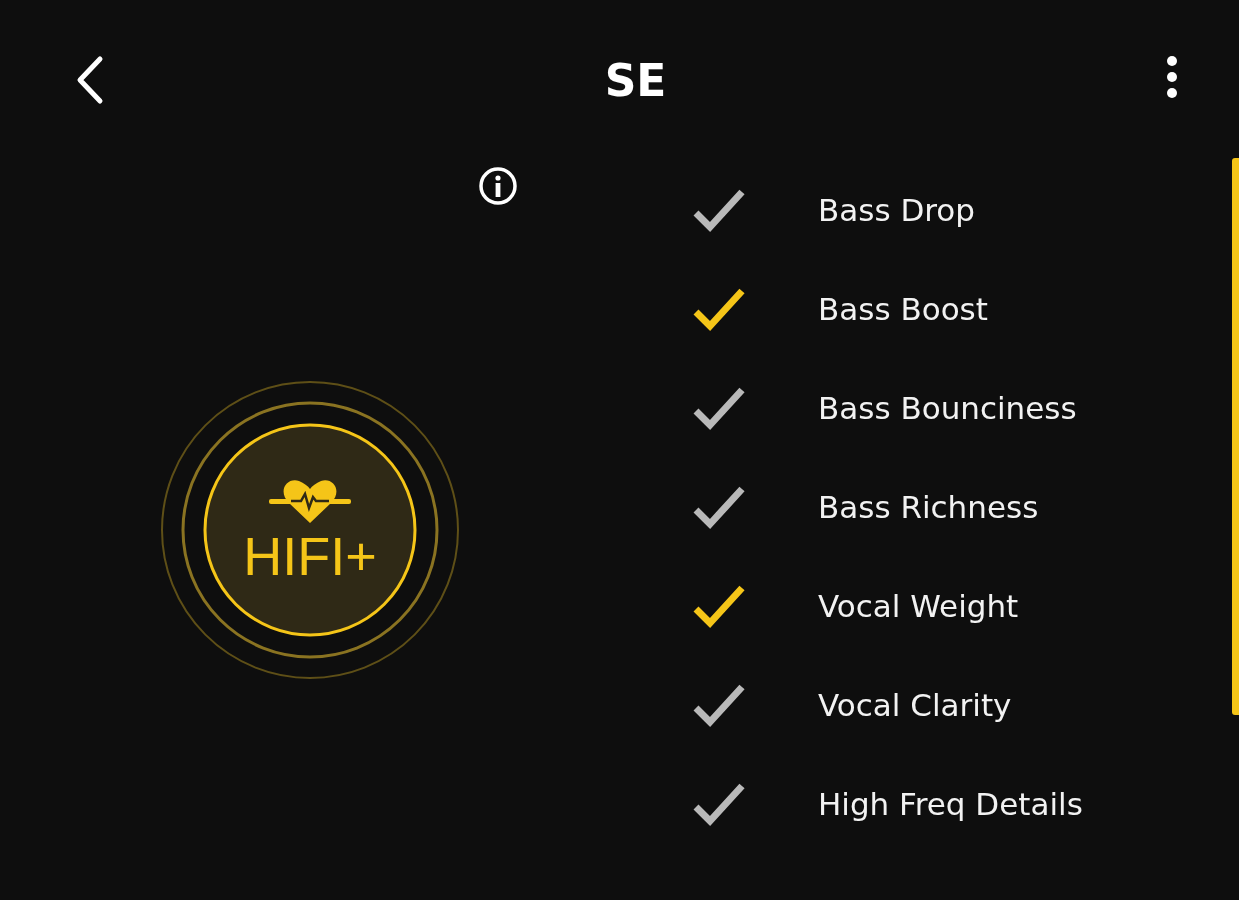  I want to click on effect-item: Bass Drop, so click(943, 209).